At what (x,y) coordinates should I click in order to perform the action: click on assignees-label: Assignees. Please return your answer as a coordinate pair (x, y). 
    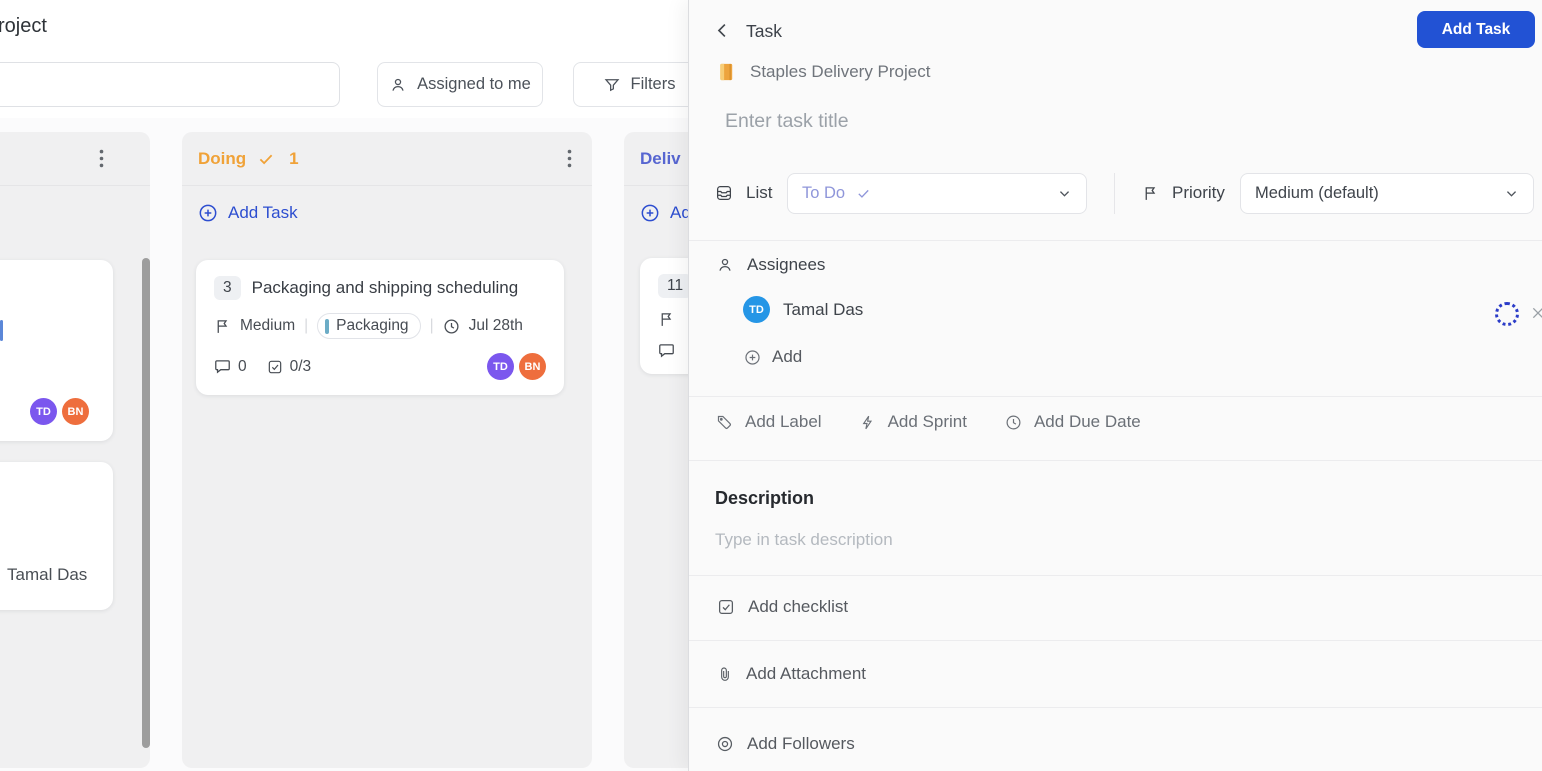
    Looking at the image, I should click on (786, 264).